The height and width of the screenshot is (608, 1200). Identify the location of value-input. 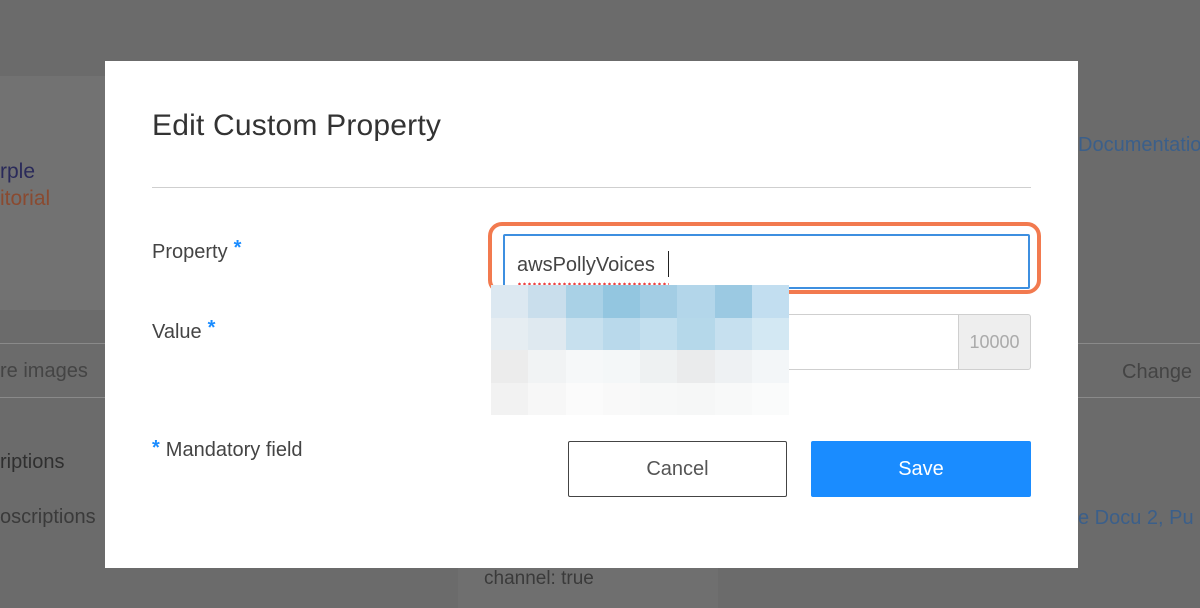
(873, 342).